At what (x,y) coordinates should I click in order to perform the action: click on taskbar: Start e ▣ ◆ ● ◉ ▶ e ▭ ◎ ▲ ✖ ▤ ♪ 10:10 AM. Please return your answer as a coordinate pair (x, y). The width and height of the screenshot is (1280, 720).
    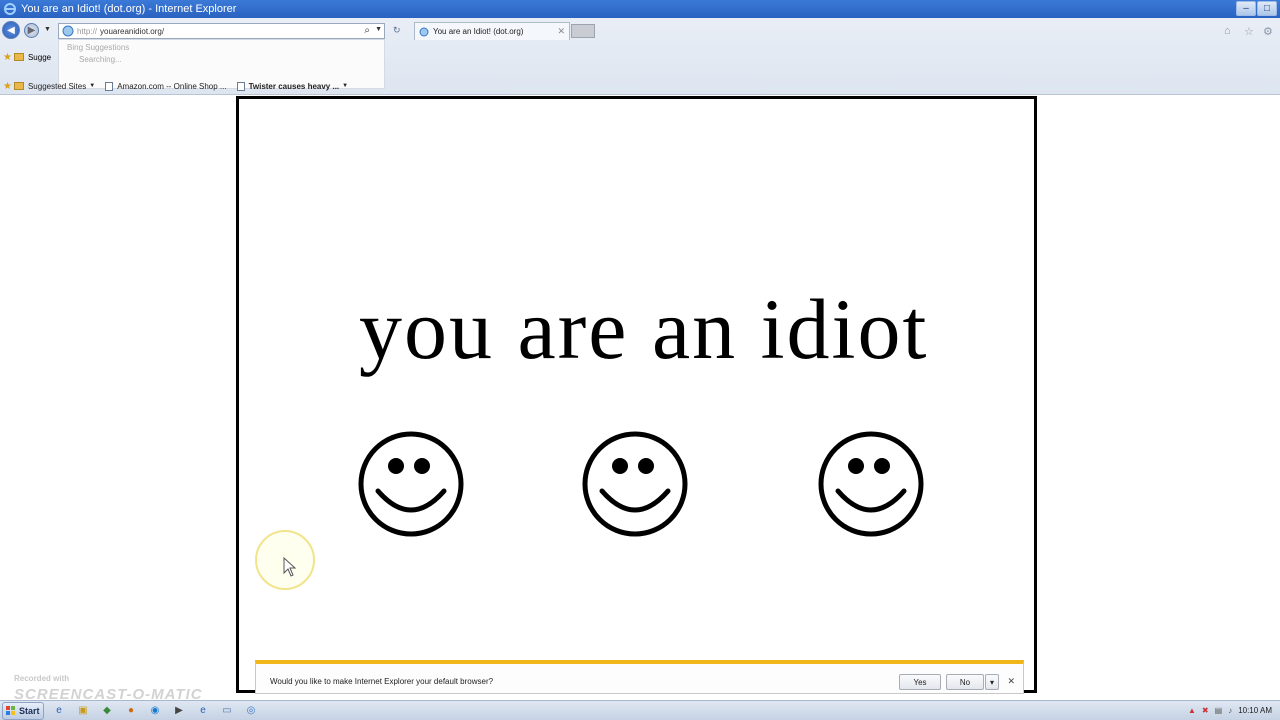
    Looking at the image, I should click on (640, 710).